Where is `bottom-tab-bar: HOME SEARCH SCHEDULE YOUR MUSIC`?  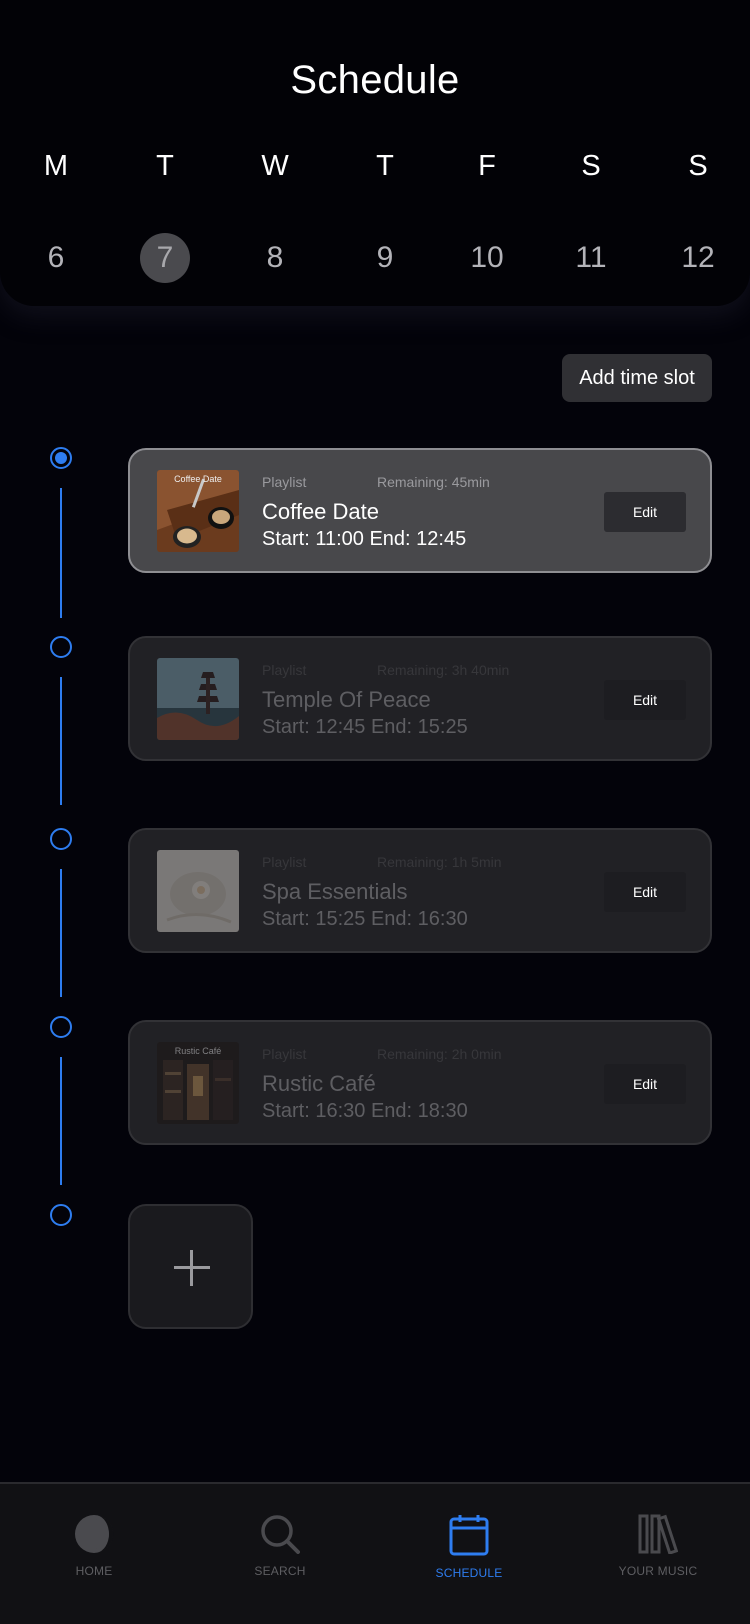 bottom-tab-bar: HOME SEARCH SCHEDULE YOUR MUSIC is located at coordinates (375, 1553).